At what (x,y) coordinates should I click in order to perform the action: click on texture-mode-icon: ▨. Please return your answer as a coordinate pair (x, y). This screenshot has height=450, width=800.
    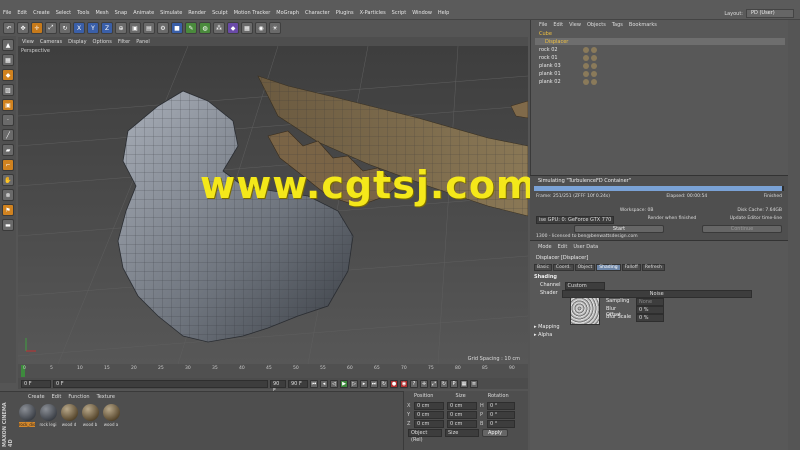
    Looking at the image, I should click on (8, 90).